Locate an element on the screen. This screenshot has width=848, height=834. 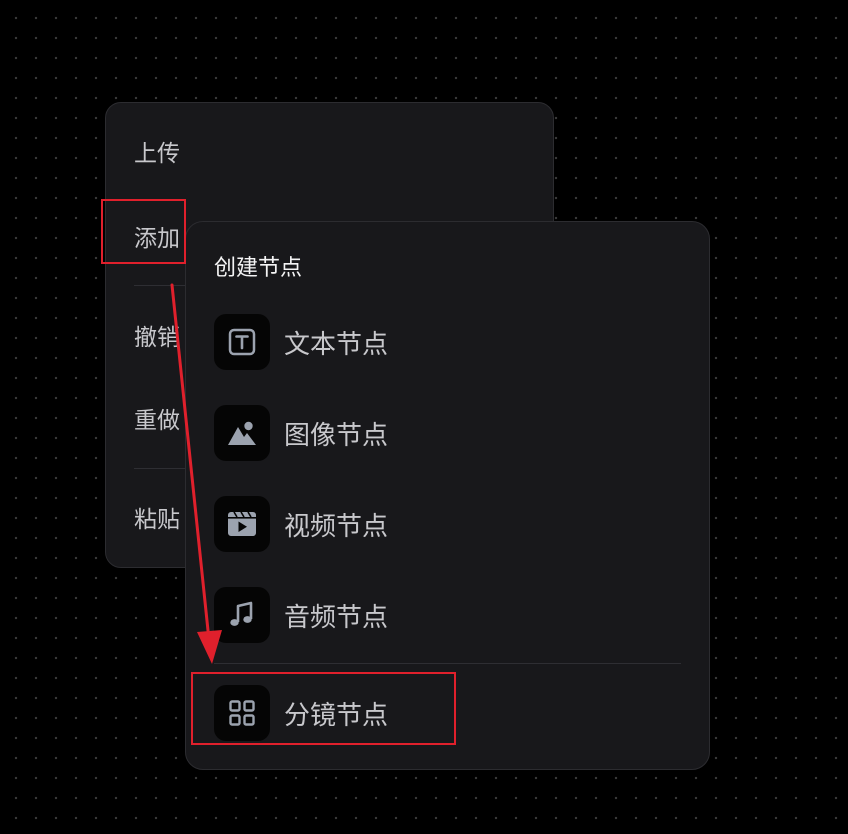
submenu-item-video-node: 视频节点 is located at coordinates (434, 524).